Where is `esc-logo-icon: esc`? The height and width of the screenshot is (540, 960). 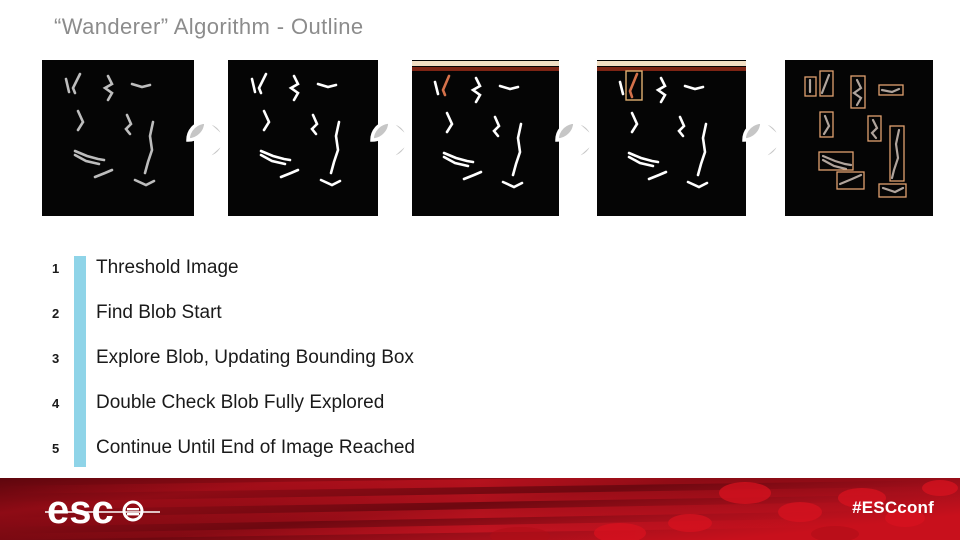 esc-logo-icon: esc is located at coordinates (102, 510).